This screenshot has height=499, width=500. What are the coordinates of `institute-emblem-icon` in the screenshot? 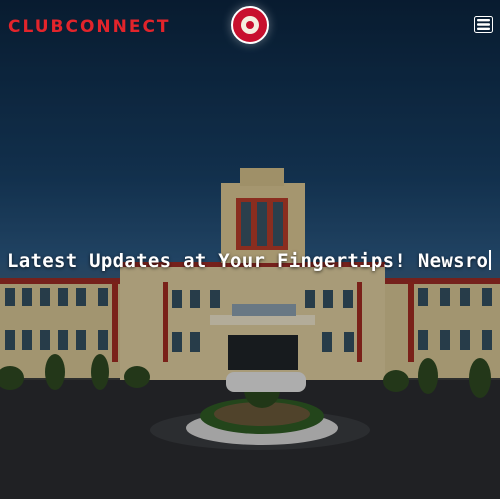 It's located at (250, 25).